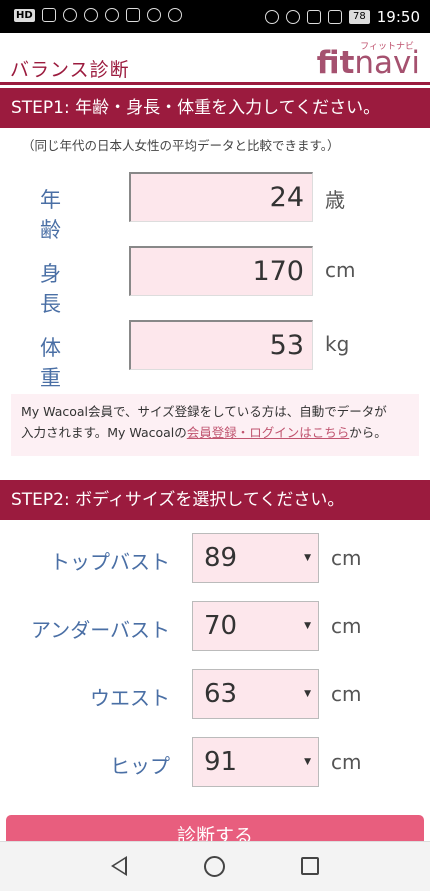  Describe the element at coordinates (335, 200) in the screenshot. I see `age-unit: 歳` at that location.